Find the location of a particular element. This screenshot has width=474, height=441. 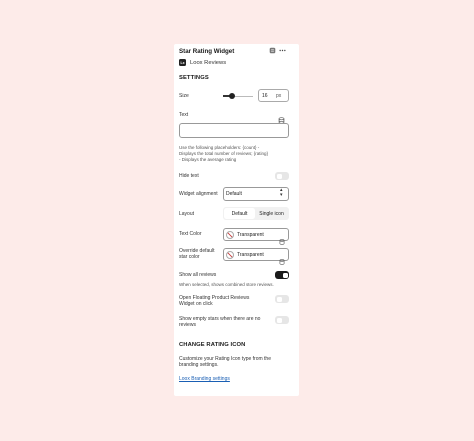

more-options-icon is located at coordinates (282, 50).